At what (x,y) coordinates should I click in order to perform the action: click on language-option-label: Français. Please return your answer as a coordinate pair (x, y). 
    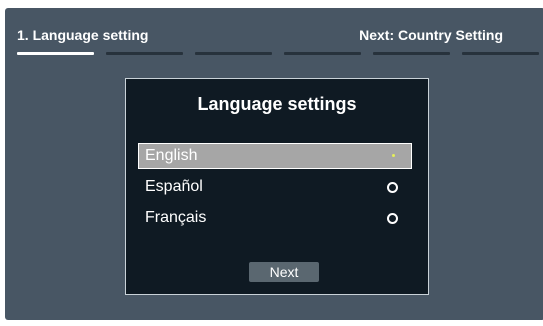
    Looking at the image, I should click on (176, 217).